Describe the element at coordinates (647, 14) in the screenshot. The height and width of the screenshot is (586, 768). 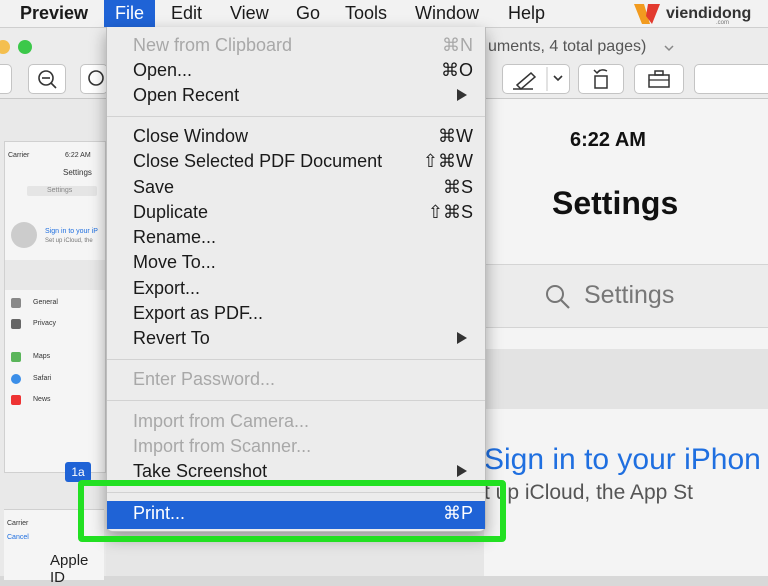
I see `logo-mark-icon` at that location.